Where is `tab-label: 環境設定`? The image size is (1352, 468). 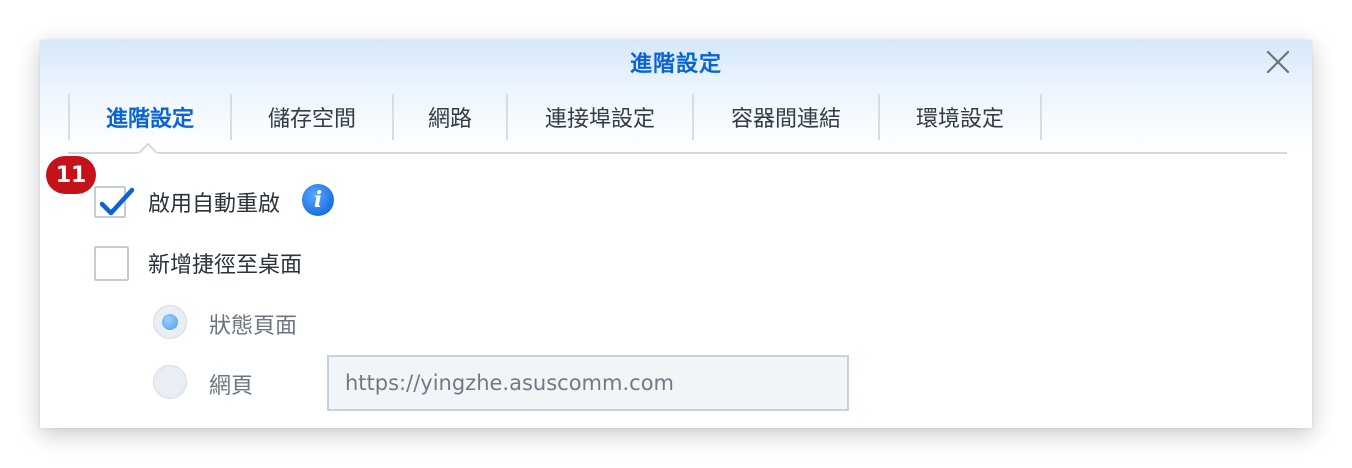
tab-label: 環境設定 is located at coordinates (959, 119).